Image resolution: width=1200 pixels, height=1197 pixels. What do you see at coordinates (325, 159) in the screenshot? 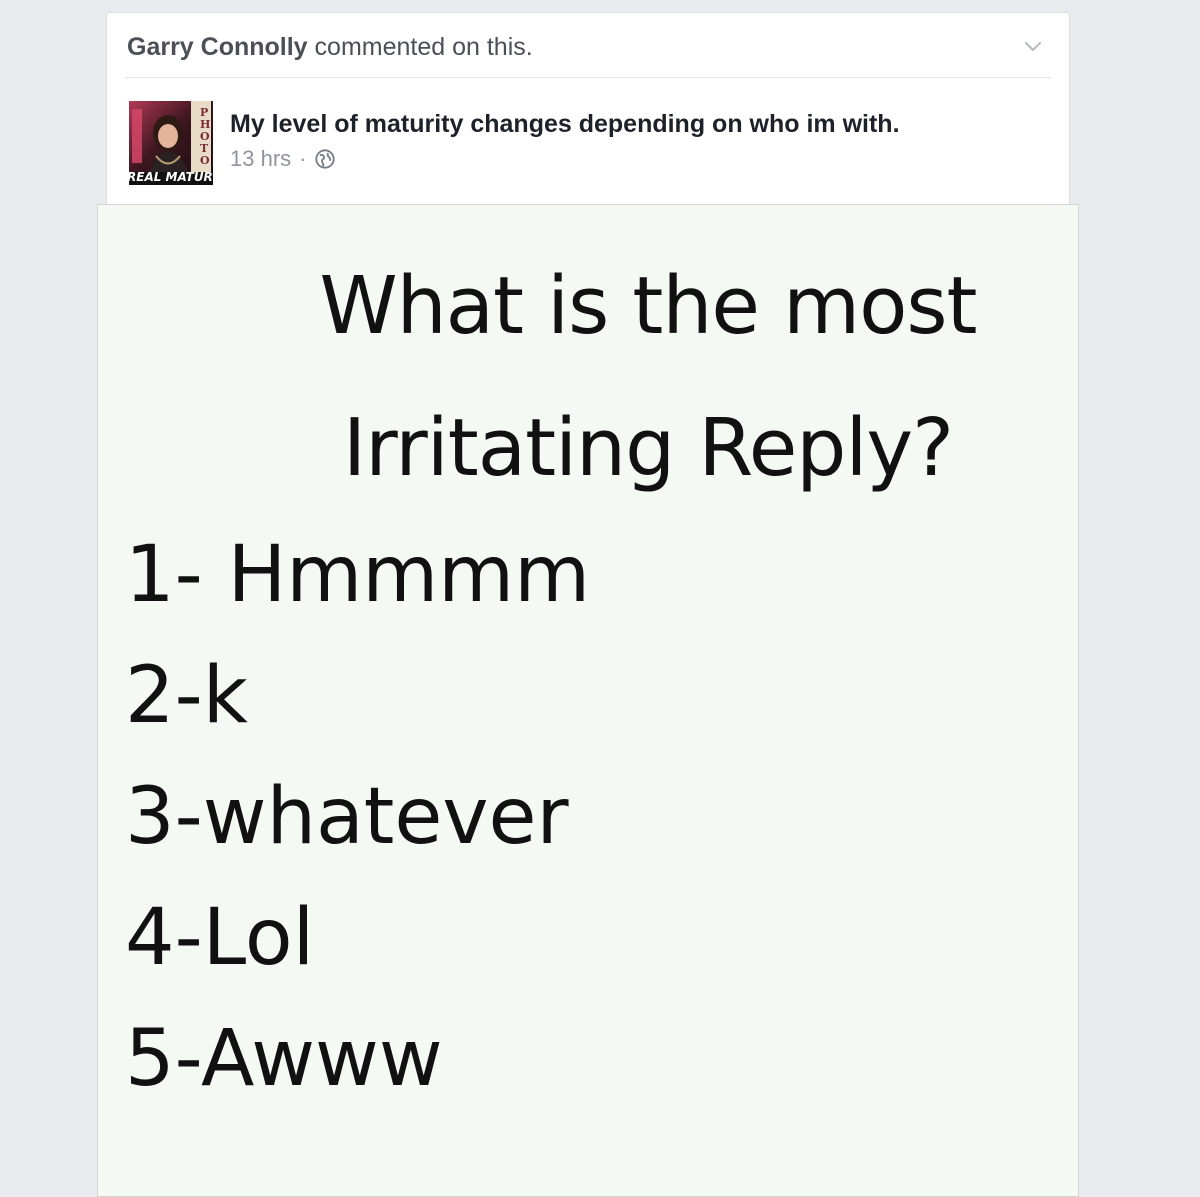
I see `globe-icon` at bounding box center [325, 159].